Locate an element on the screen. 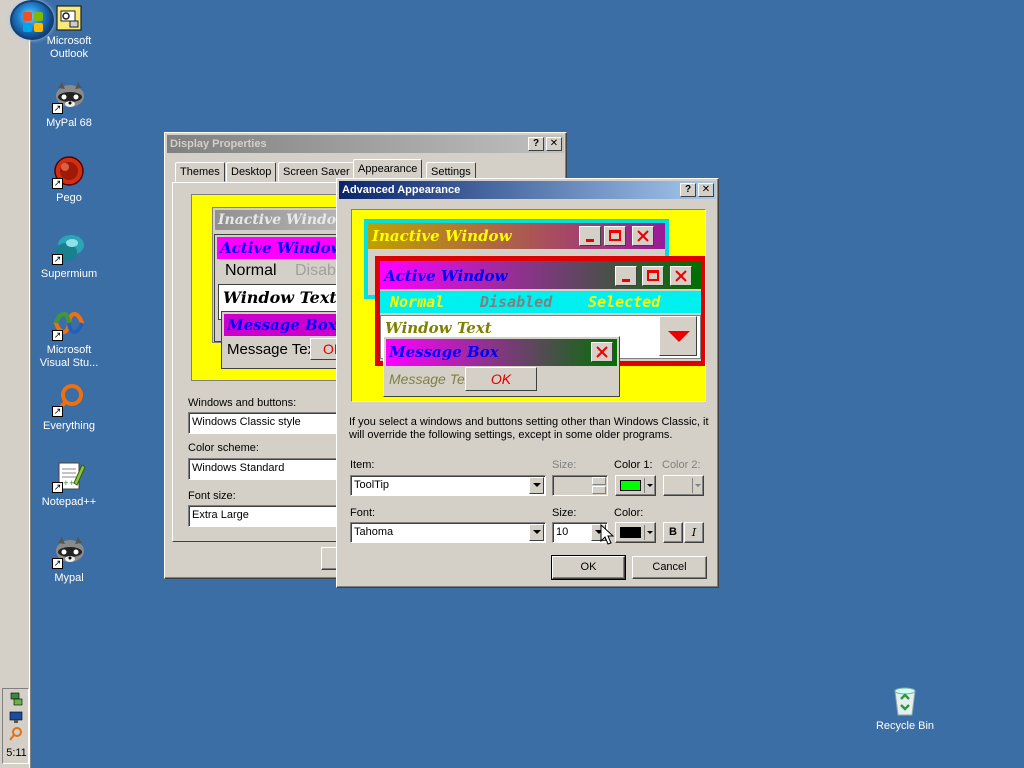 The height and width of the screenshot is (768, 1024). font-select: Tahoma is located at coordinates (448, 532).